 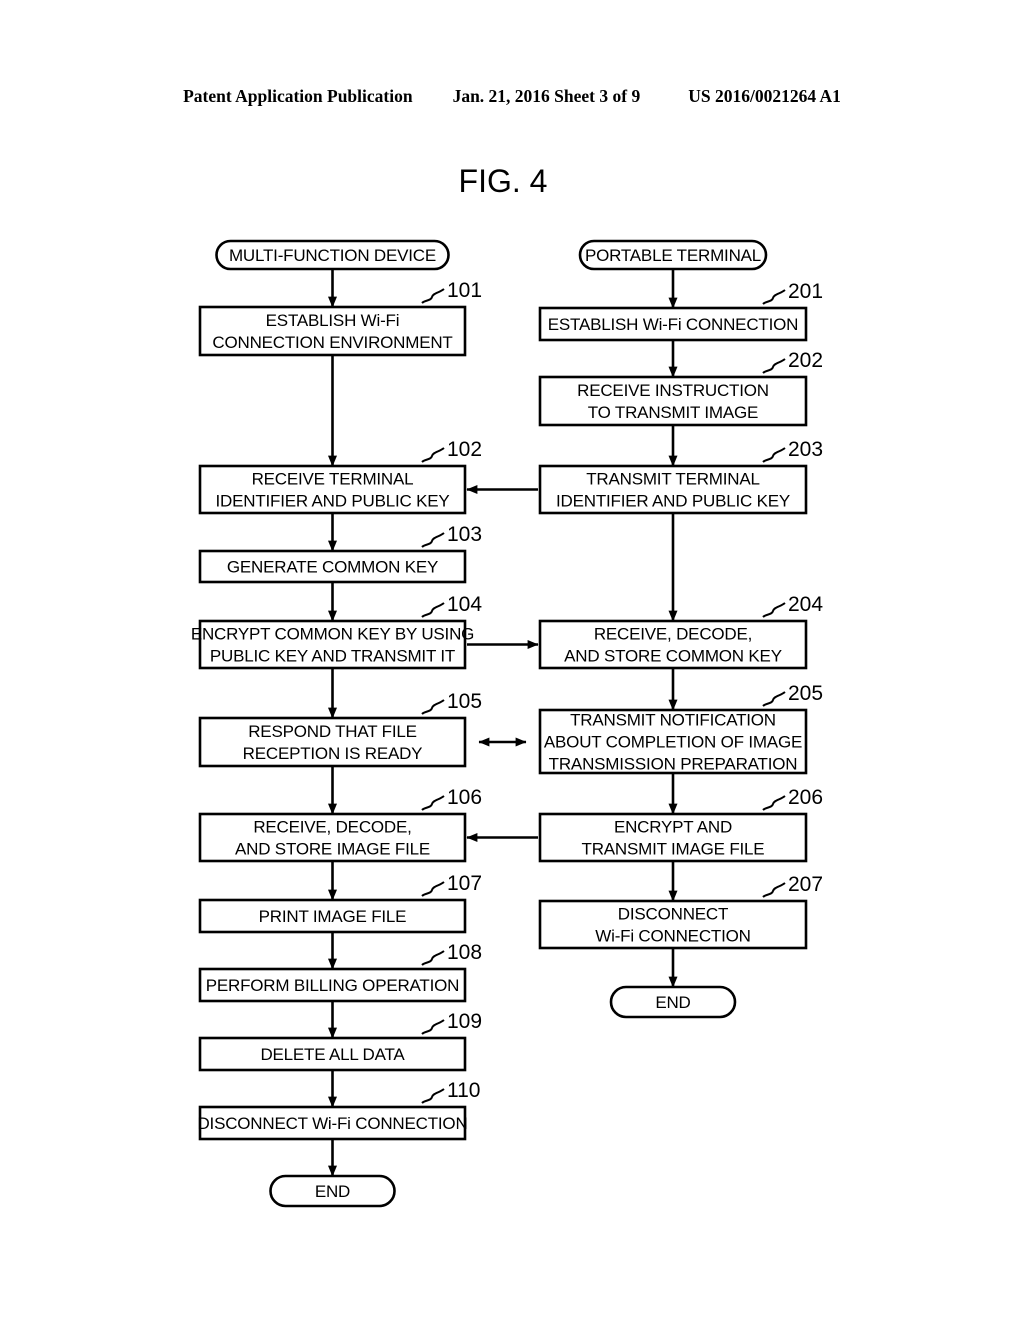 I want to click on process-box-105-line-0: RESPOND THAT FILE, so click(x=332, y=731).